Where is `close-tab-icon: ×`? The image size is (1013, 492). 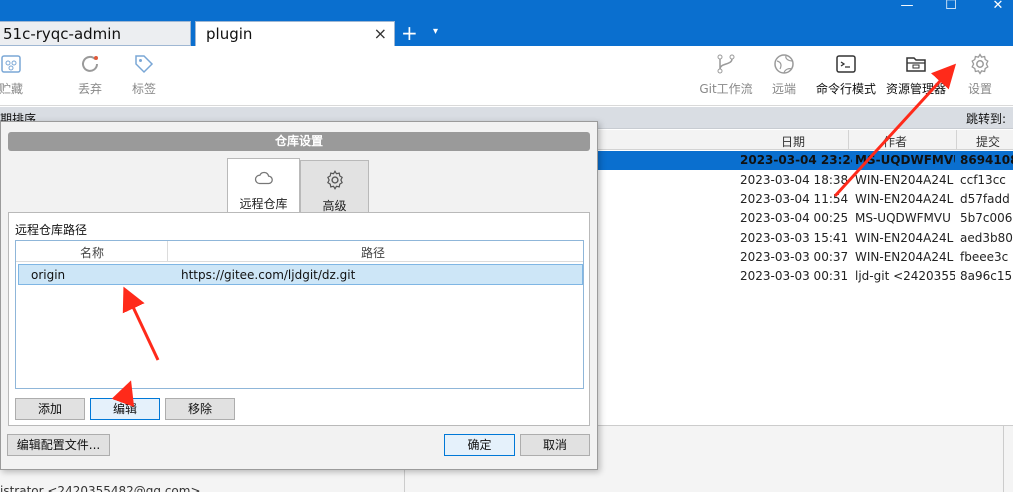
close-tab-icon: × is located at coordinates (380, 34).